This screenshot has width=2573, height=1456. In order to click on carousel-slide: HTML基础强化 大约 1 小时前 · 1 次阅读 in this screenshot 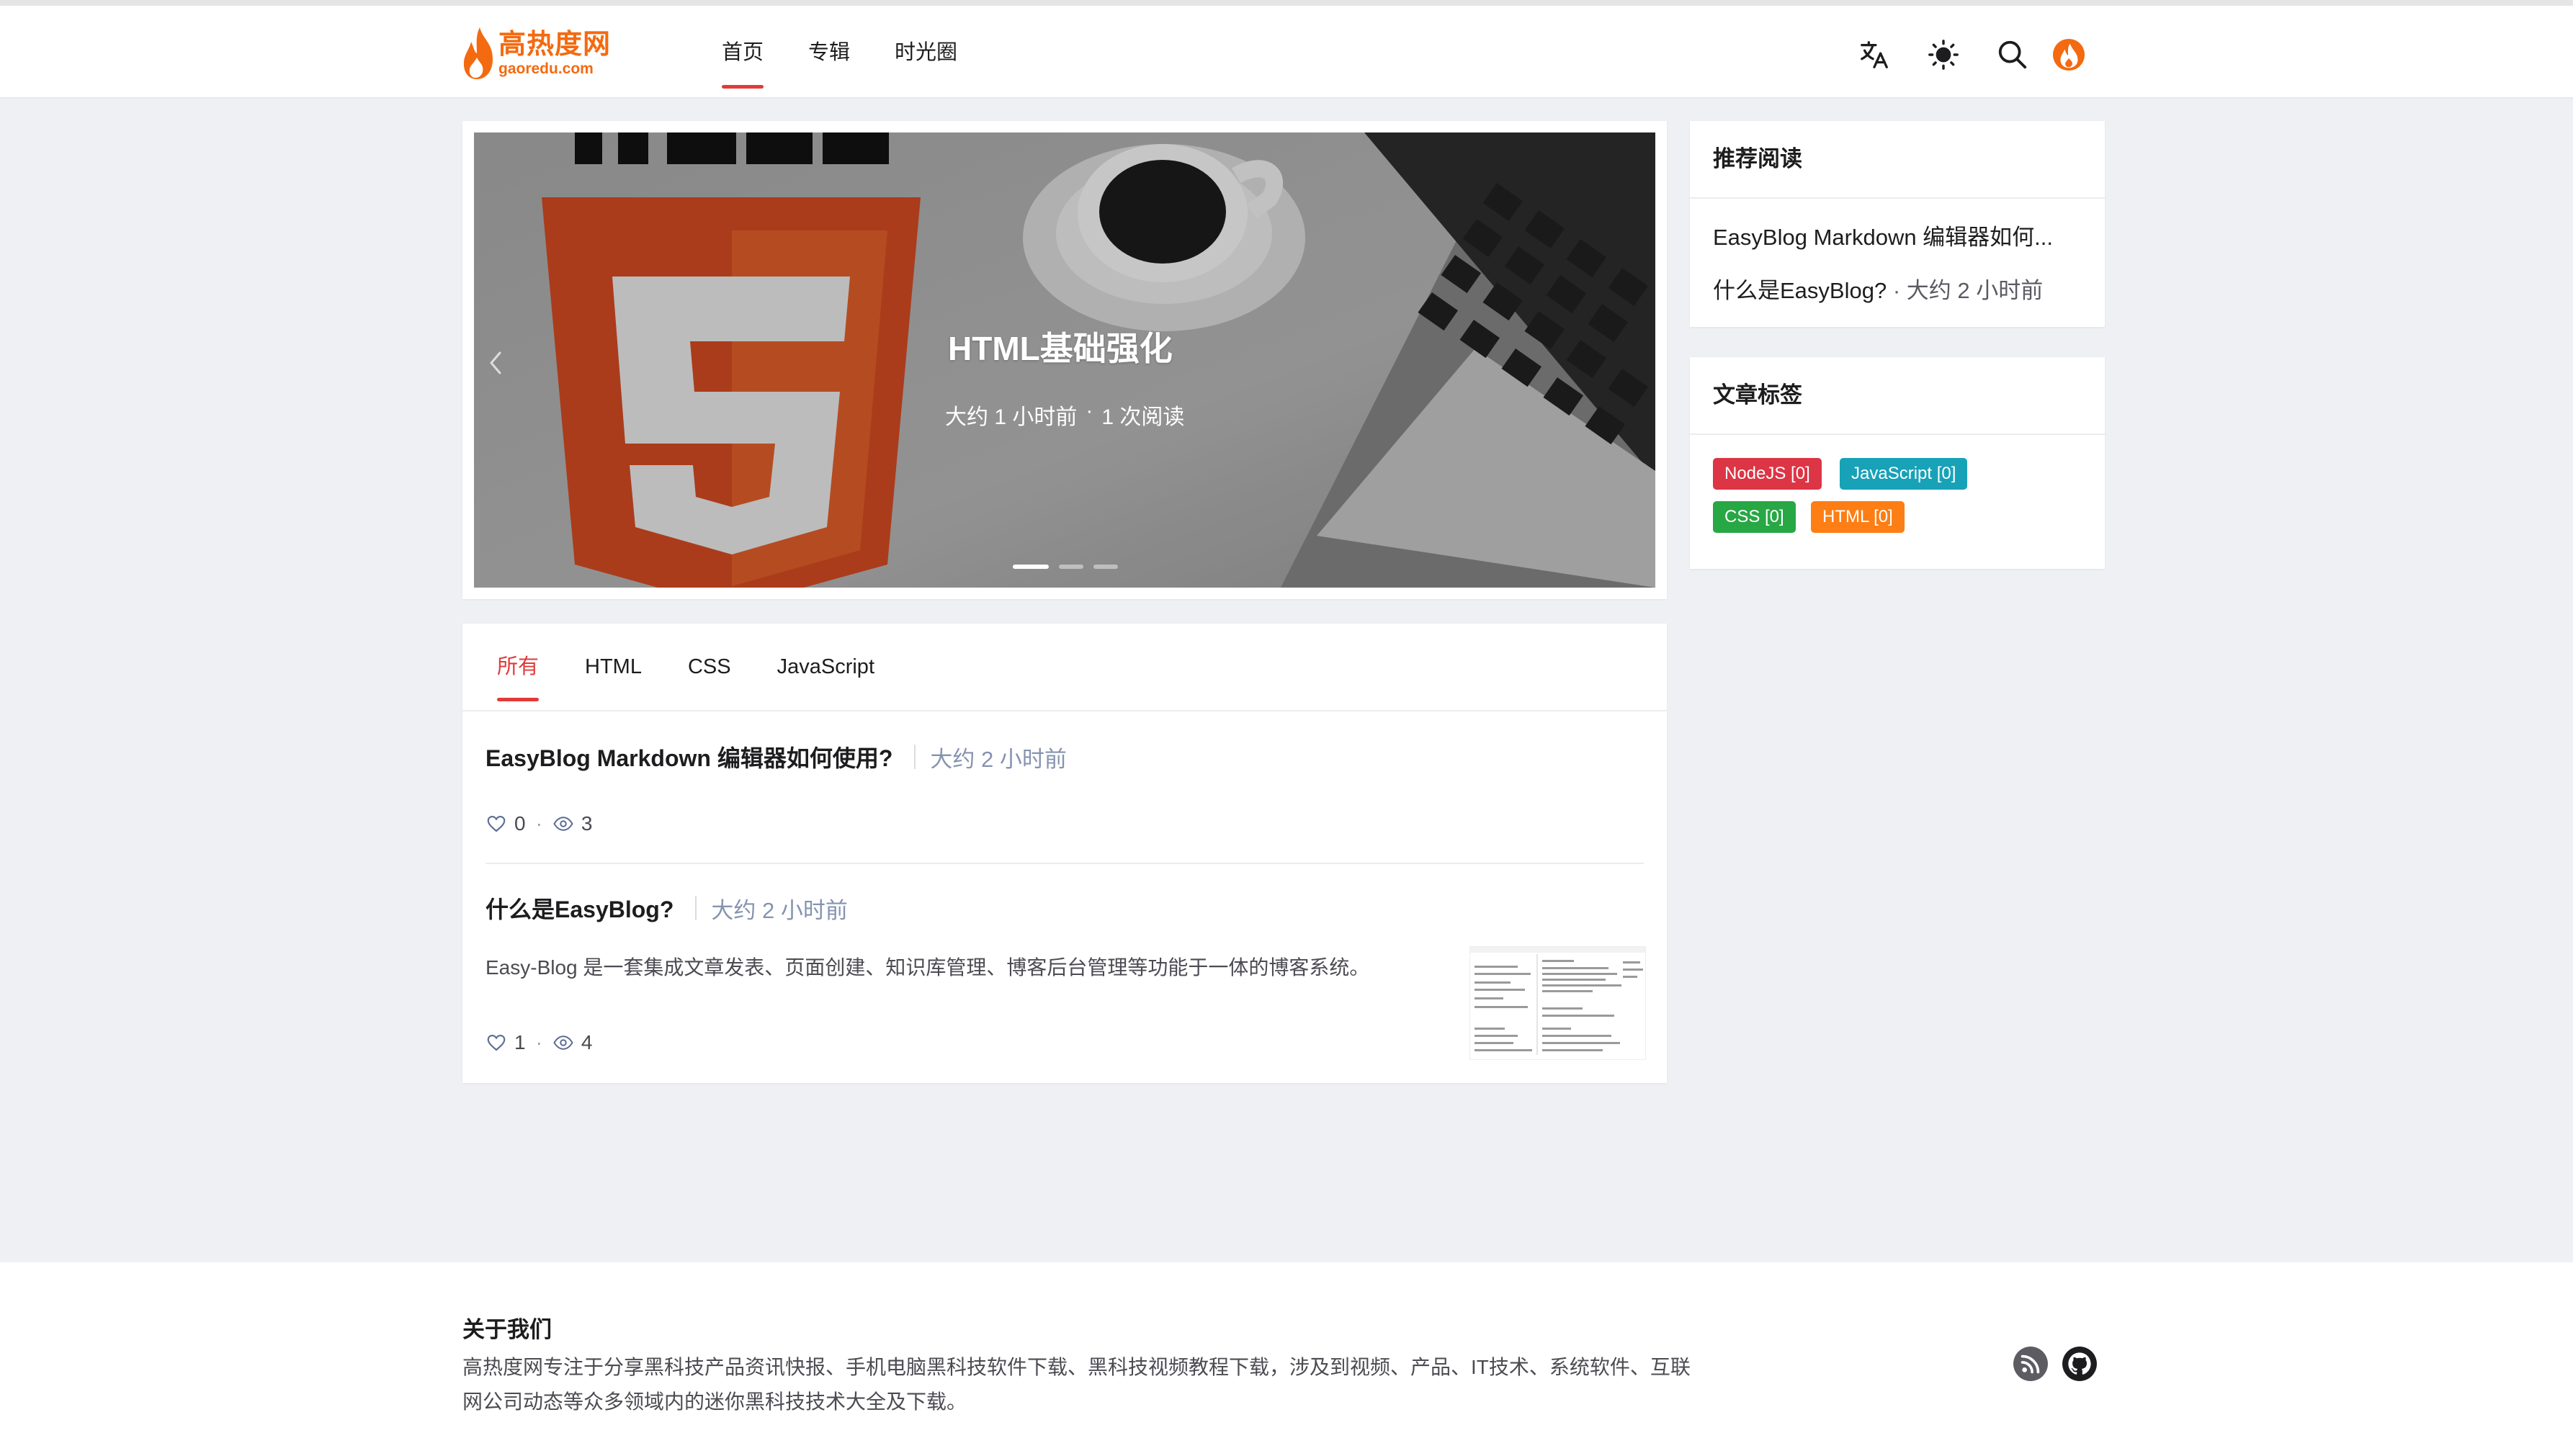, I will do `click(1064, 360)`.